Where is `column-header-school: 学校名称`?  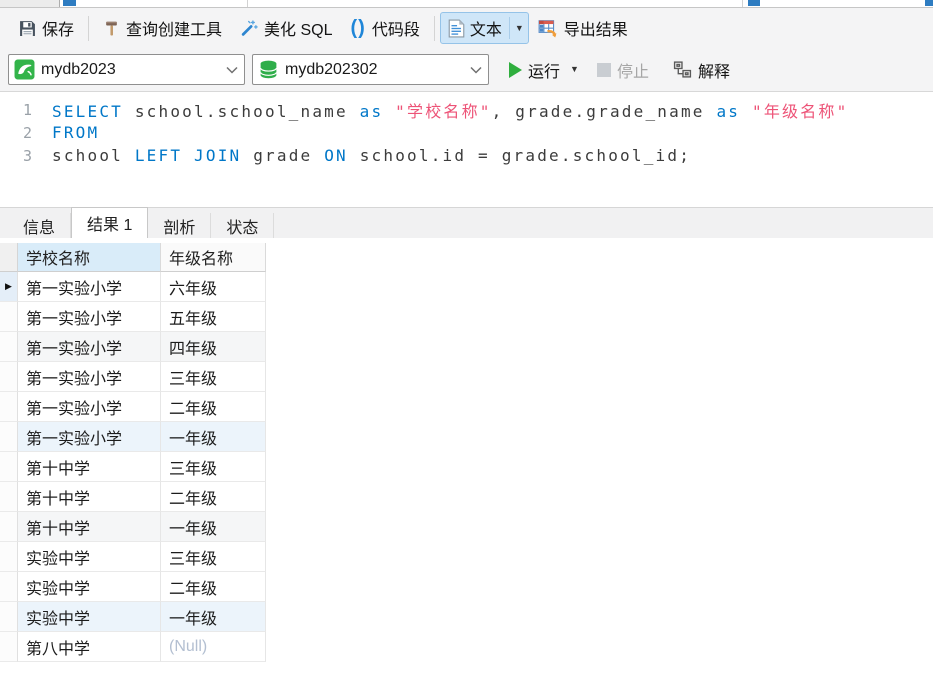
column-header-school: 学校名称 is located at coordinates (89, 257).